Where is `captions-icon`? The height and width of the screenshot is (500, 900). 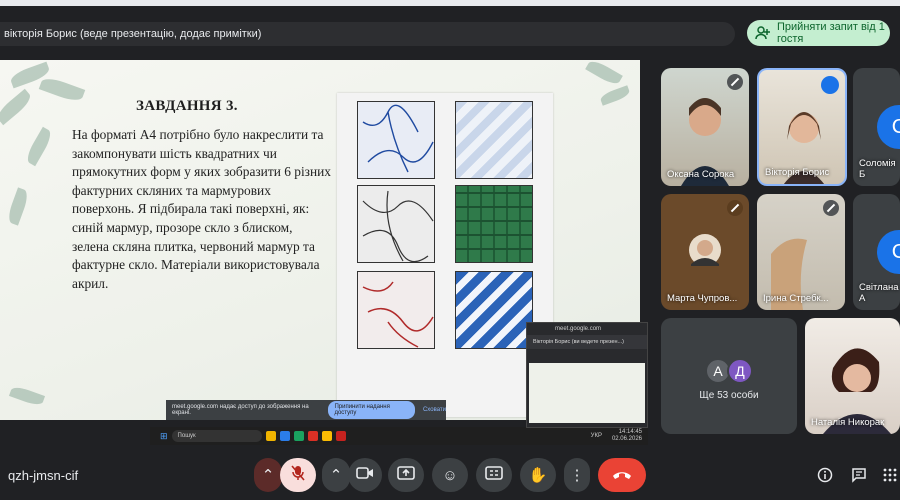
captions-icon is located at coordinates (494, 475).